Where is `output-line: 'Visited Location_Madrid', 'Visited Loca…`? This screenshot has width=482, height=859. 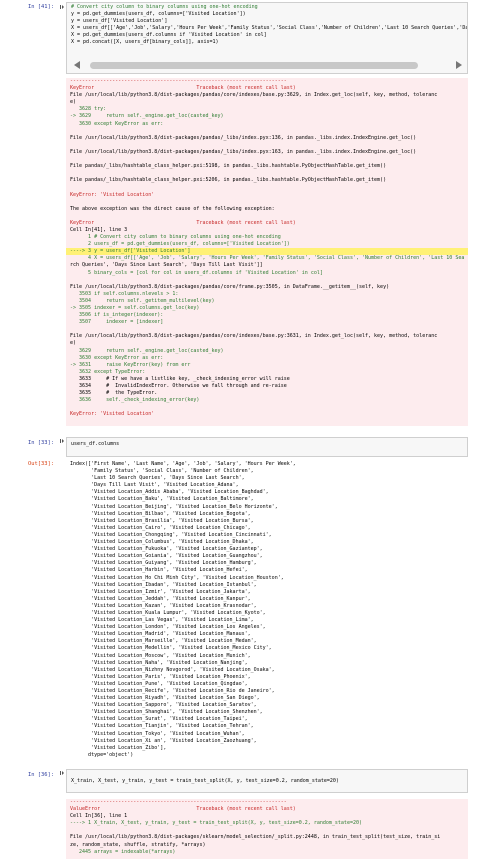 output-line: 'Visited Location_Madrid', 'Visited Loca… is located at coordinates (160, 634).